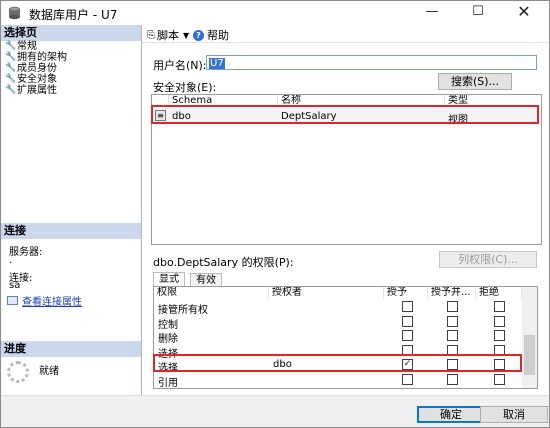  I want to click on server-label: 服务器:, so click(26, 252).